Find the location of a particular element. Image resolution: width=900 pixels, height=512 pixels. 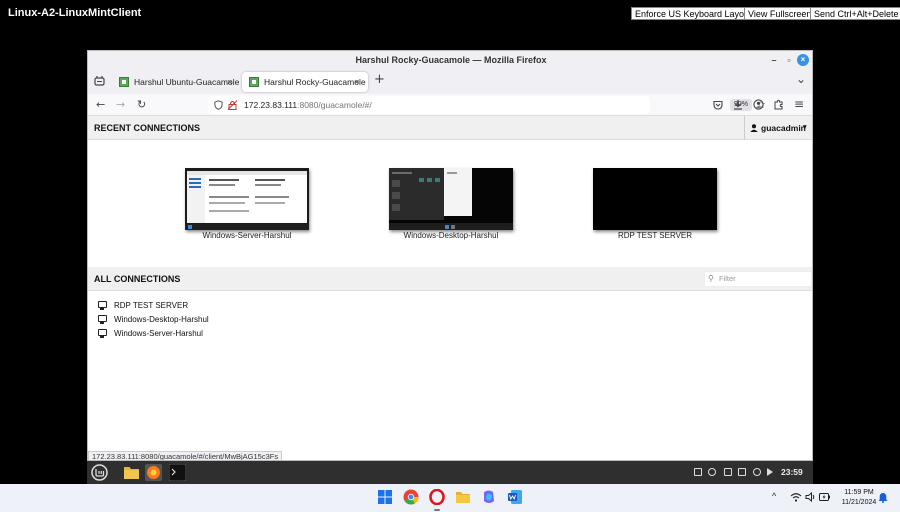

reload-icon: ↻ is located at coordinates (141, 105).